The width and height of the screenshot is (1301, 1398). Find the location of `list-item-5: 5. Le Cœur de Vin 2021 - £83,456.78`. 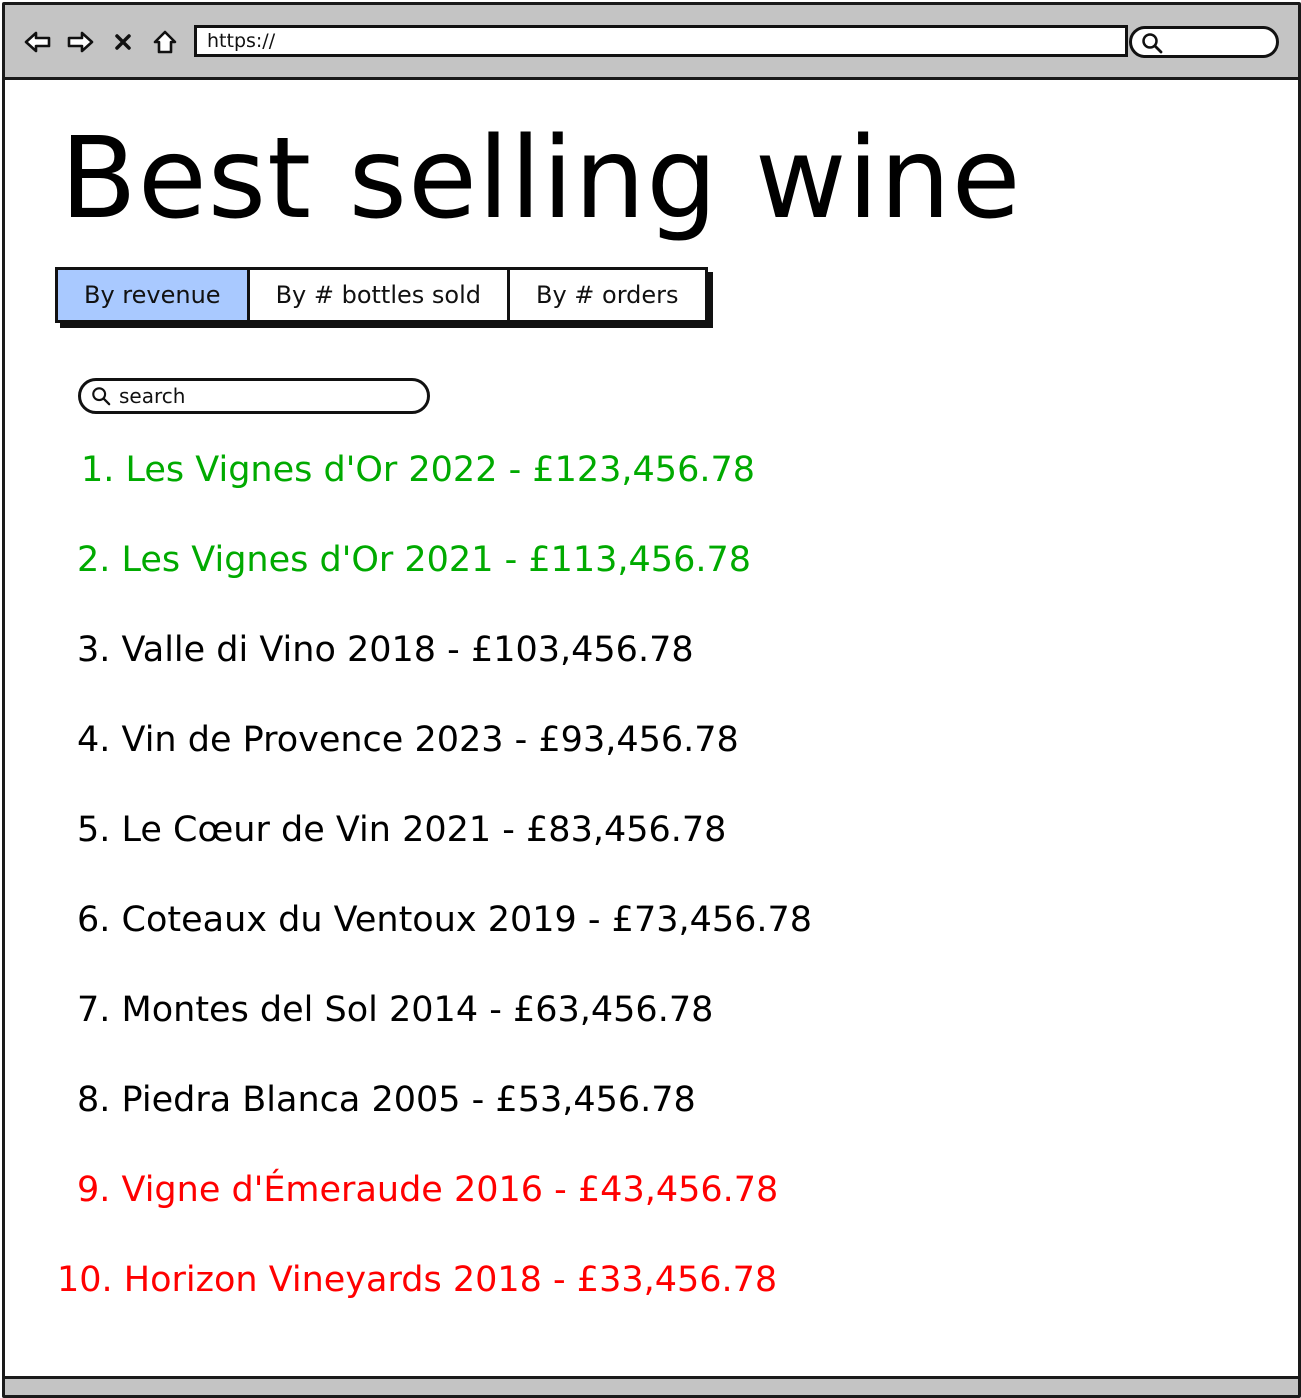

list-item-5: 5. Le Cœur de Vin 2021 - £83,456.78 is located at coordinates (401, 830).